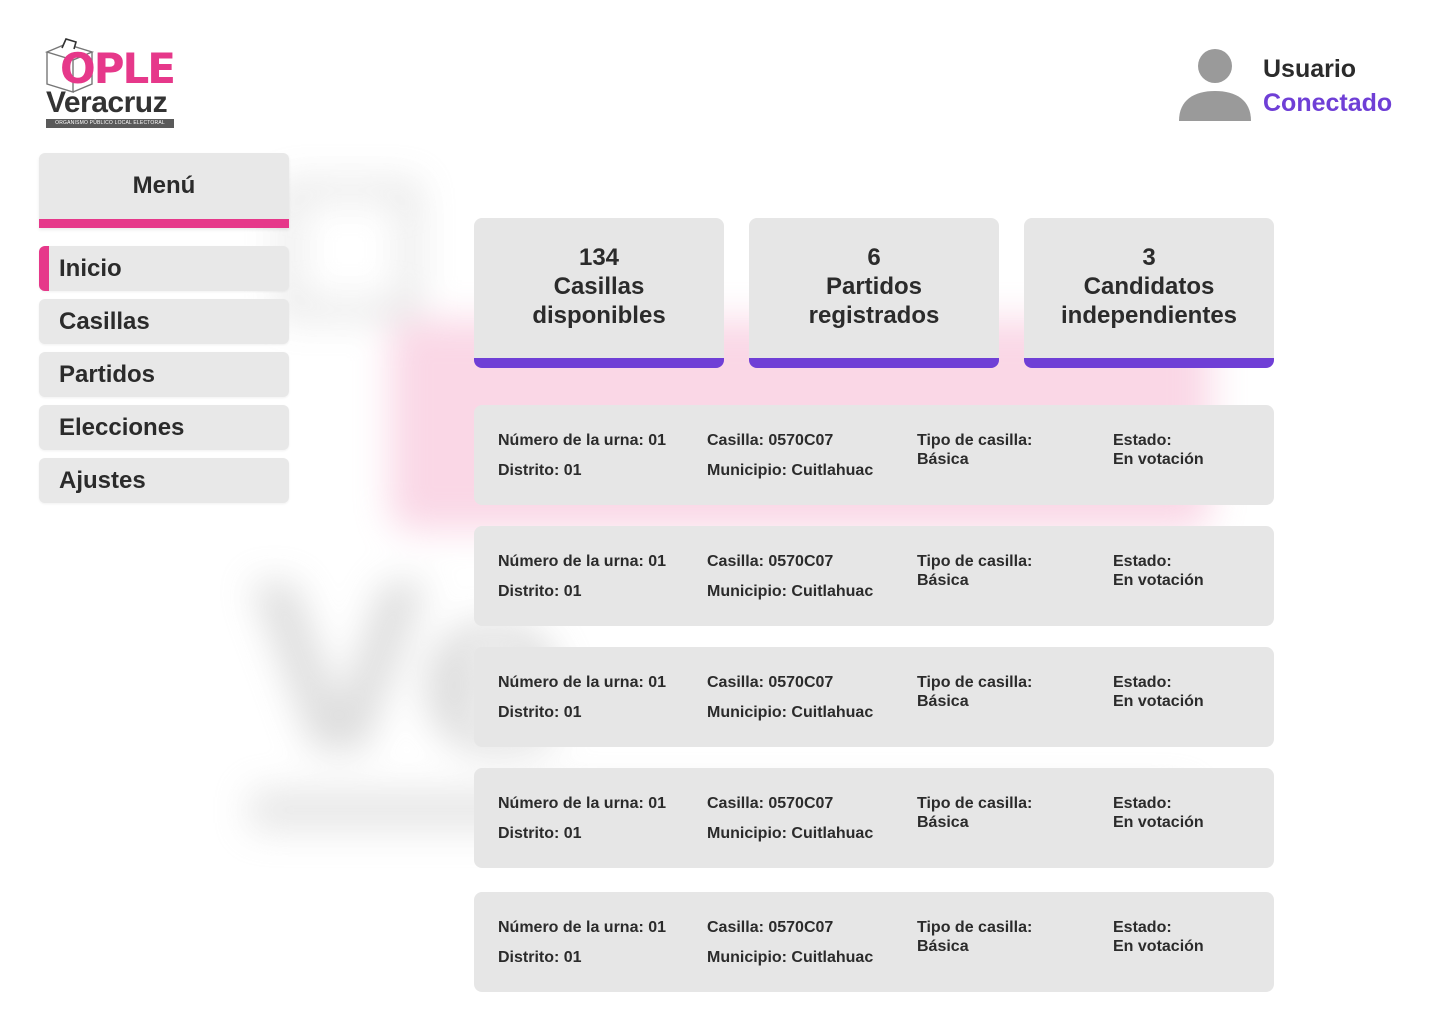  Describe the element at coordinates (1149, 257) in the screenshot. I see `stat-value: 3` at that location.